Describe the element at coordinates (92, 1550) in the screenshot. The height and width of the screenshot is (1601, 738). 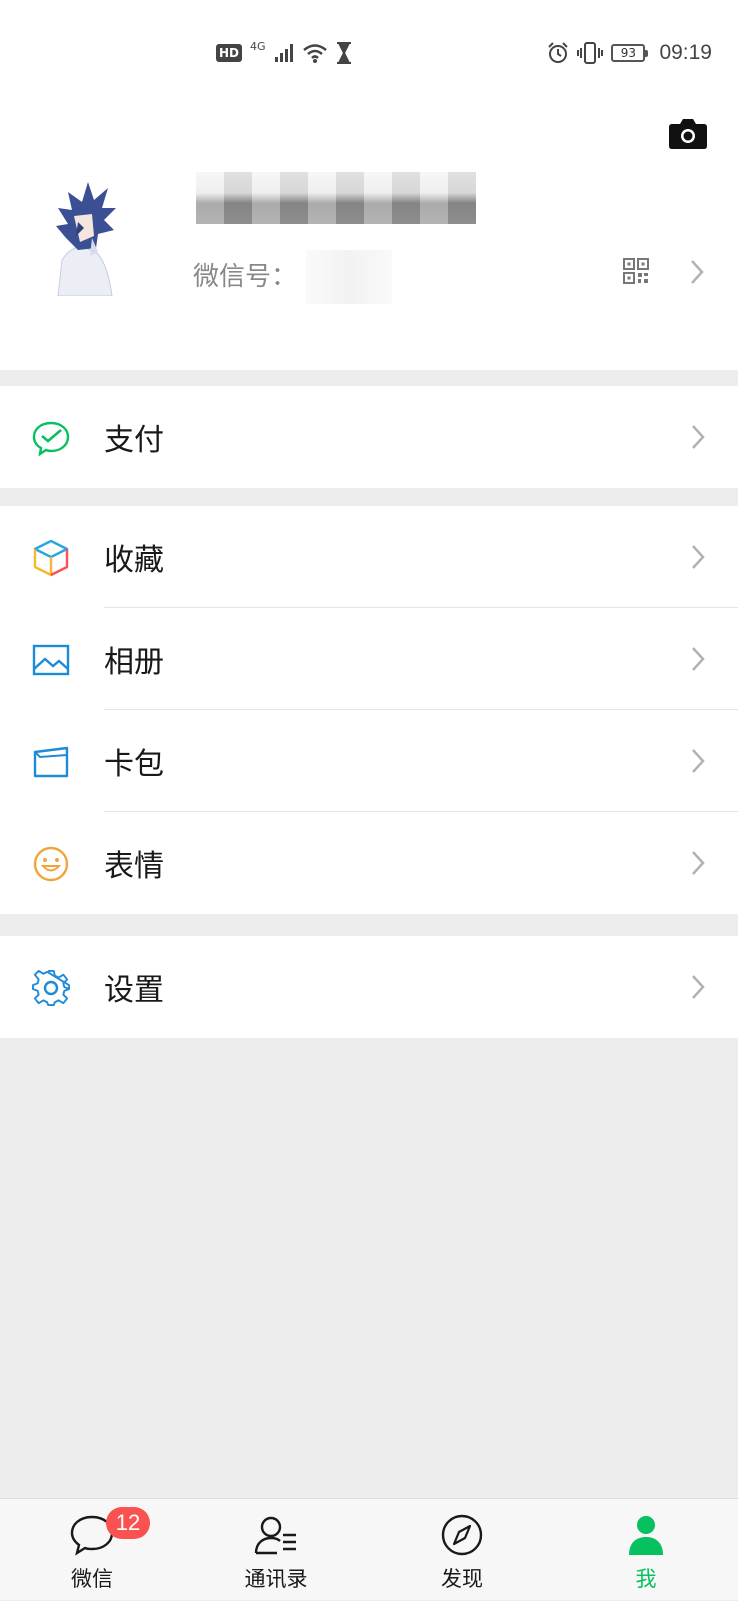
I see `tab-chats: 12 微信` at that location.